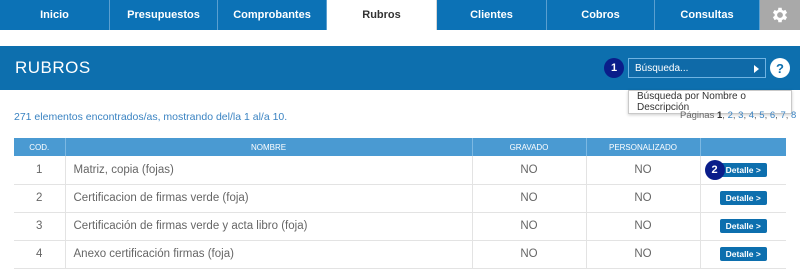 Image resolution: width=800 pixels, height=274 pixels. I want to click on step-badge-2: 2, so click(714, 170).